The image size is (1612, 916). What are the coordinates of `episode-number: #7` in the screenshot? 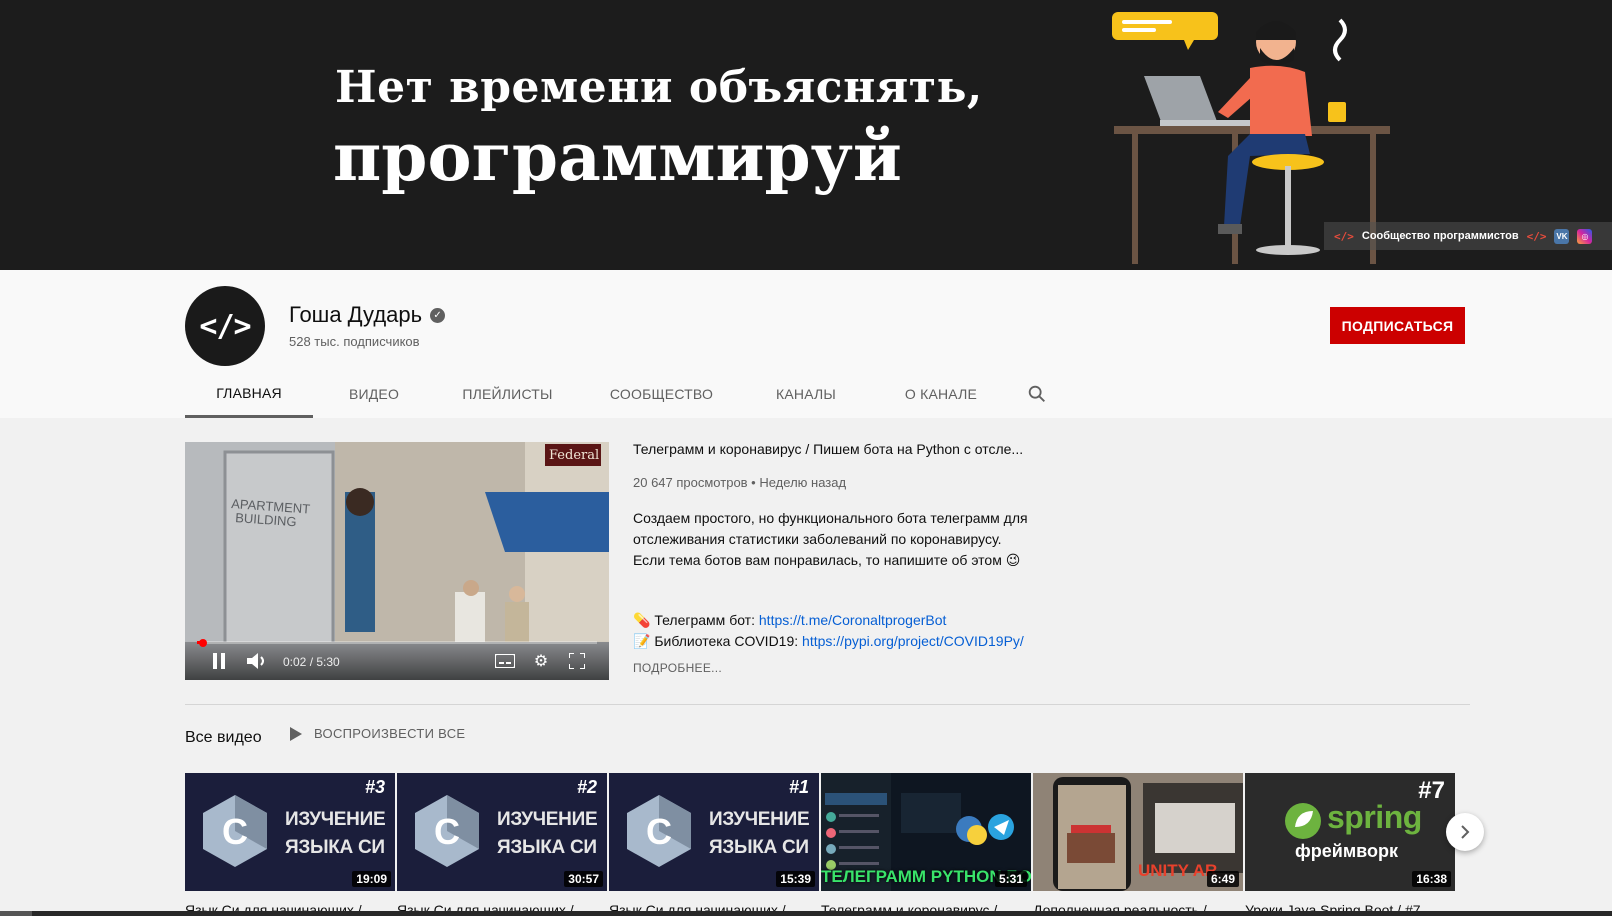 It's located at (1431, 790).